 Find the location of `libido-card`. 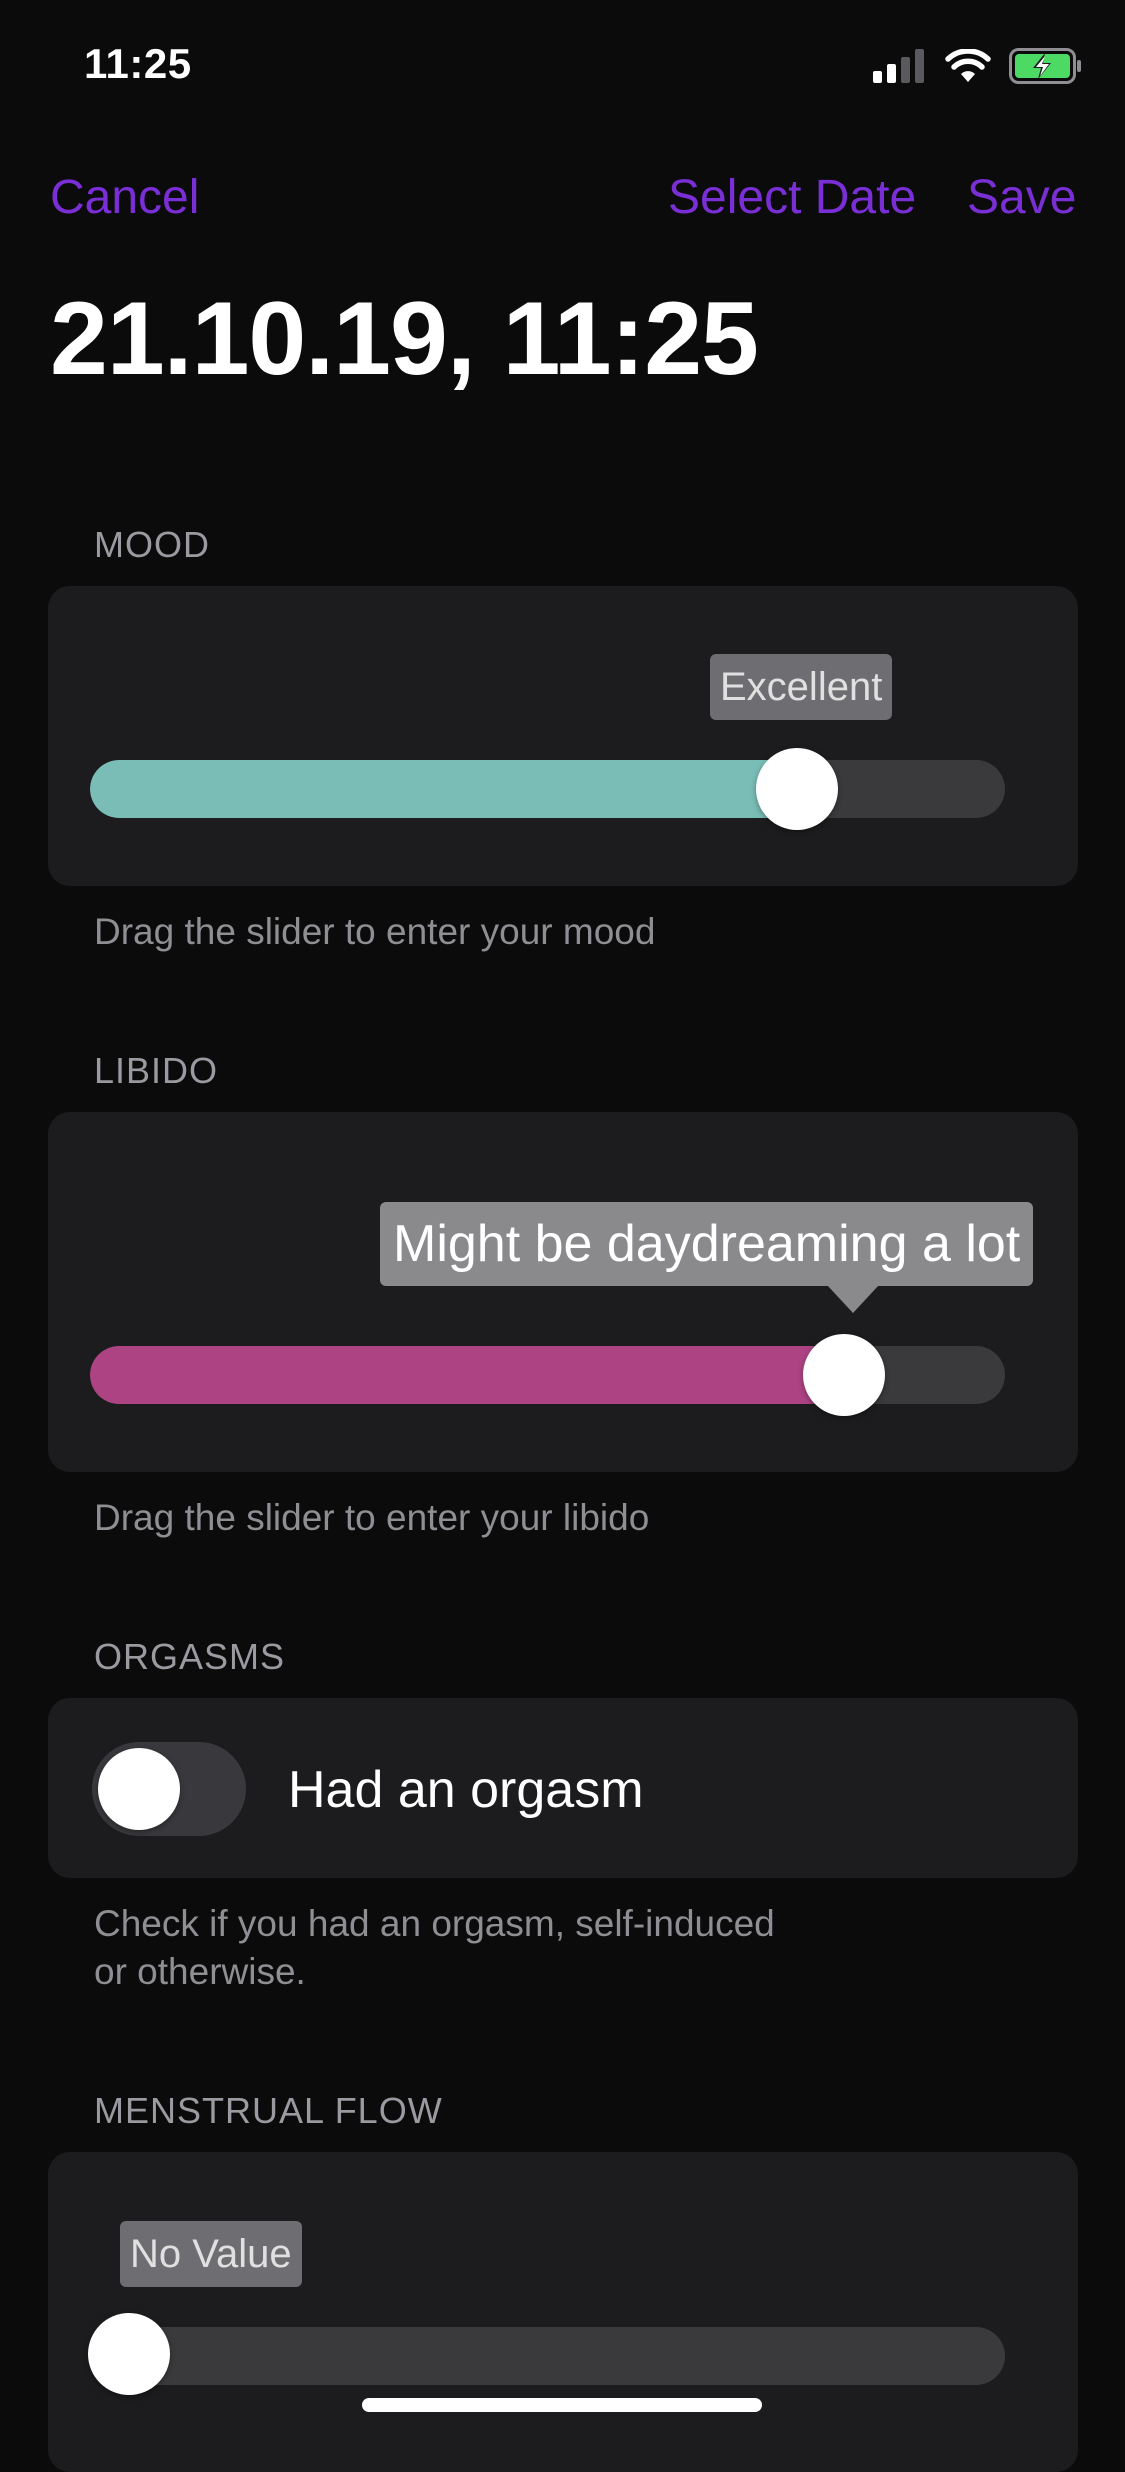

libido-card is located at coordinates (563, 1292).